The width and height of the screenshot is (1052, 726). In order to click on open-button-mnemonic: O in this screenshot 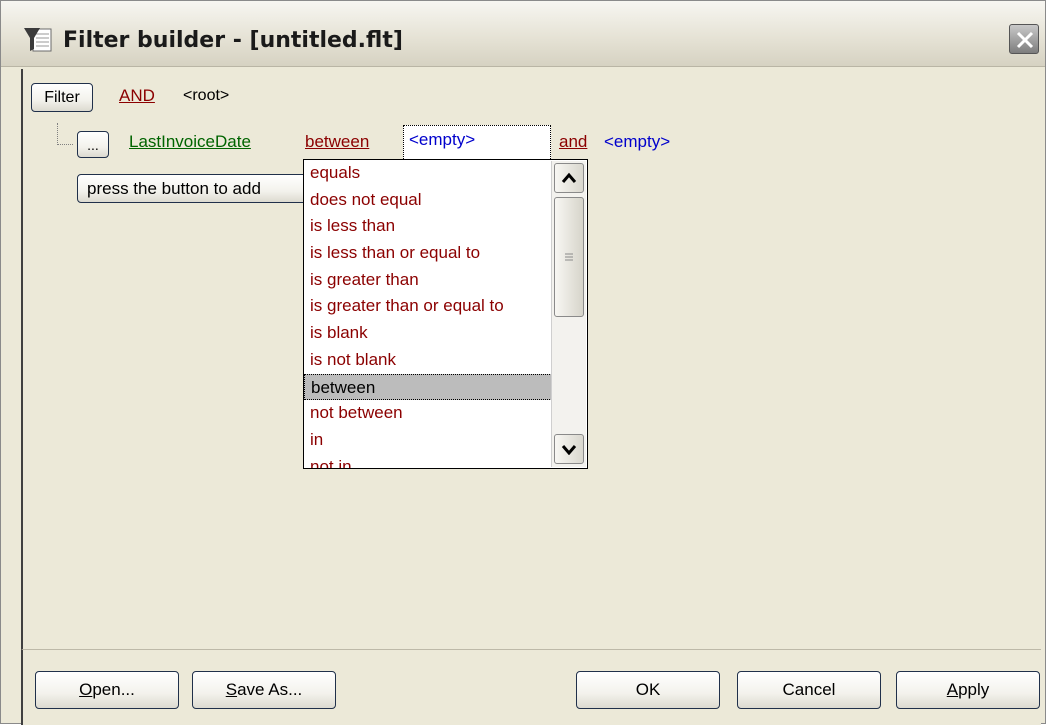, I will do `click(86, 689)`.